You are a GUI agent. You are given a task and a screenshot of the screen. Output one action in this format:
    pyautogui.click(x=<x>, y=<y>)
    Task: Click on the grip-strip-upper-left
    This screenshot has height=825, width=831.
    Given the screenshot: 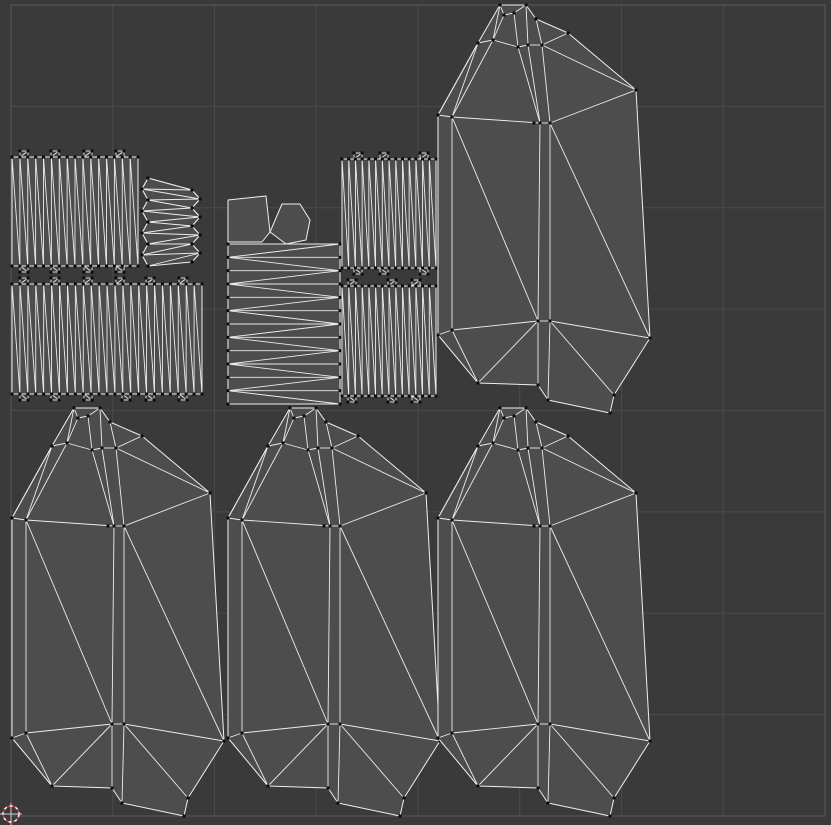 What is the action you would take?
    pyautogui.click(x=75, y=211)
    